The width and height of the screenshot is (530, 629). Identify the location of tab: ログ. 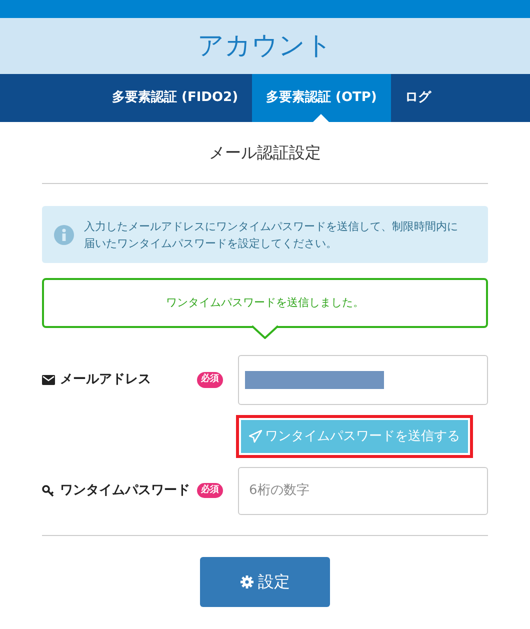
(417, 98).